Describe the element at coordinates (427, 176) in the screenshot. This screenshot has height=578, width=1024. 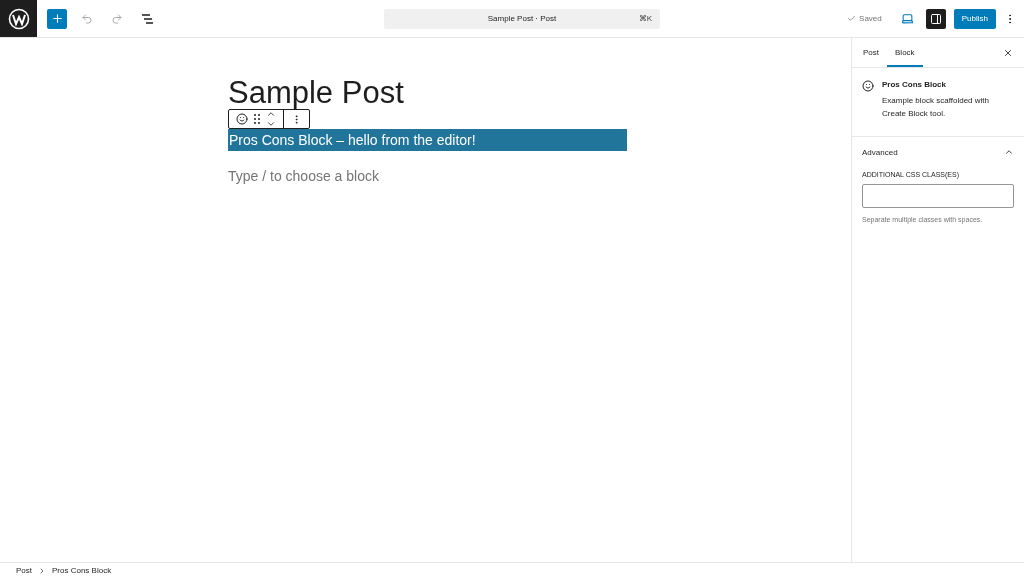
I see `block-placeholder: Type / to choose a block` at that location.